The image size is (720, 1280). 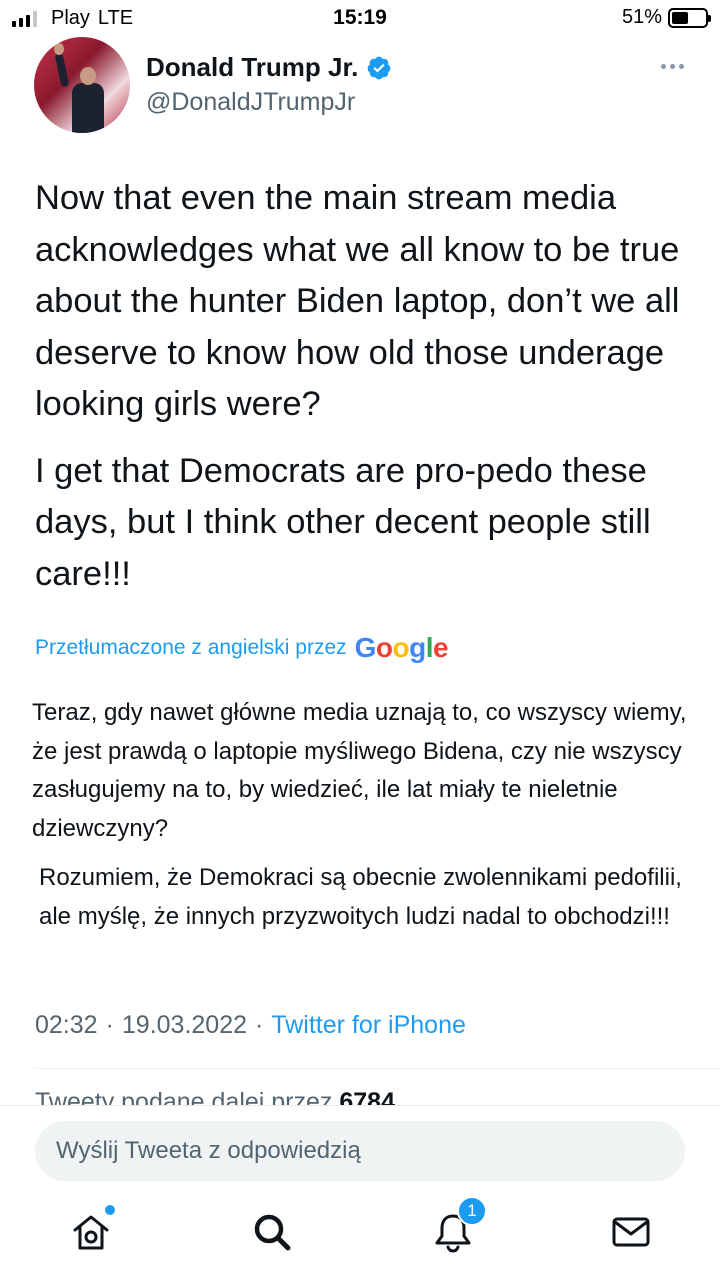 I want to click on home-icon, so click(x=91, y=1232).